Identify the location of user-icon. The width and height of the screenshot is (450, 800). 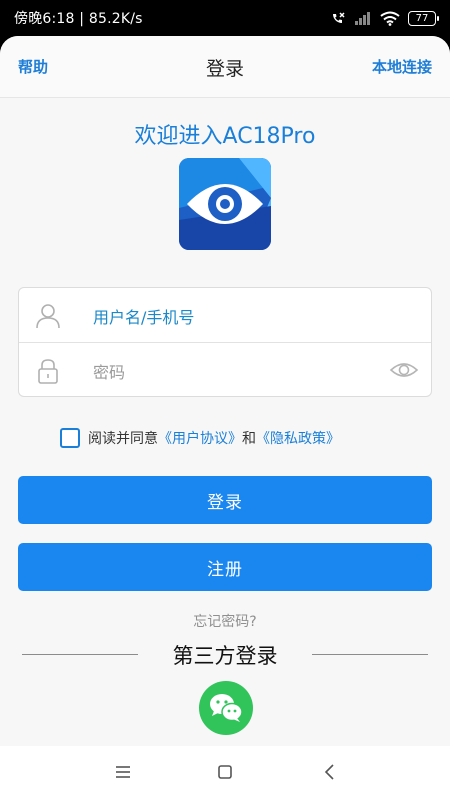
(48, 316).